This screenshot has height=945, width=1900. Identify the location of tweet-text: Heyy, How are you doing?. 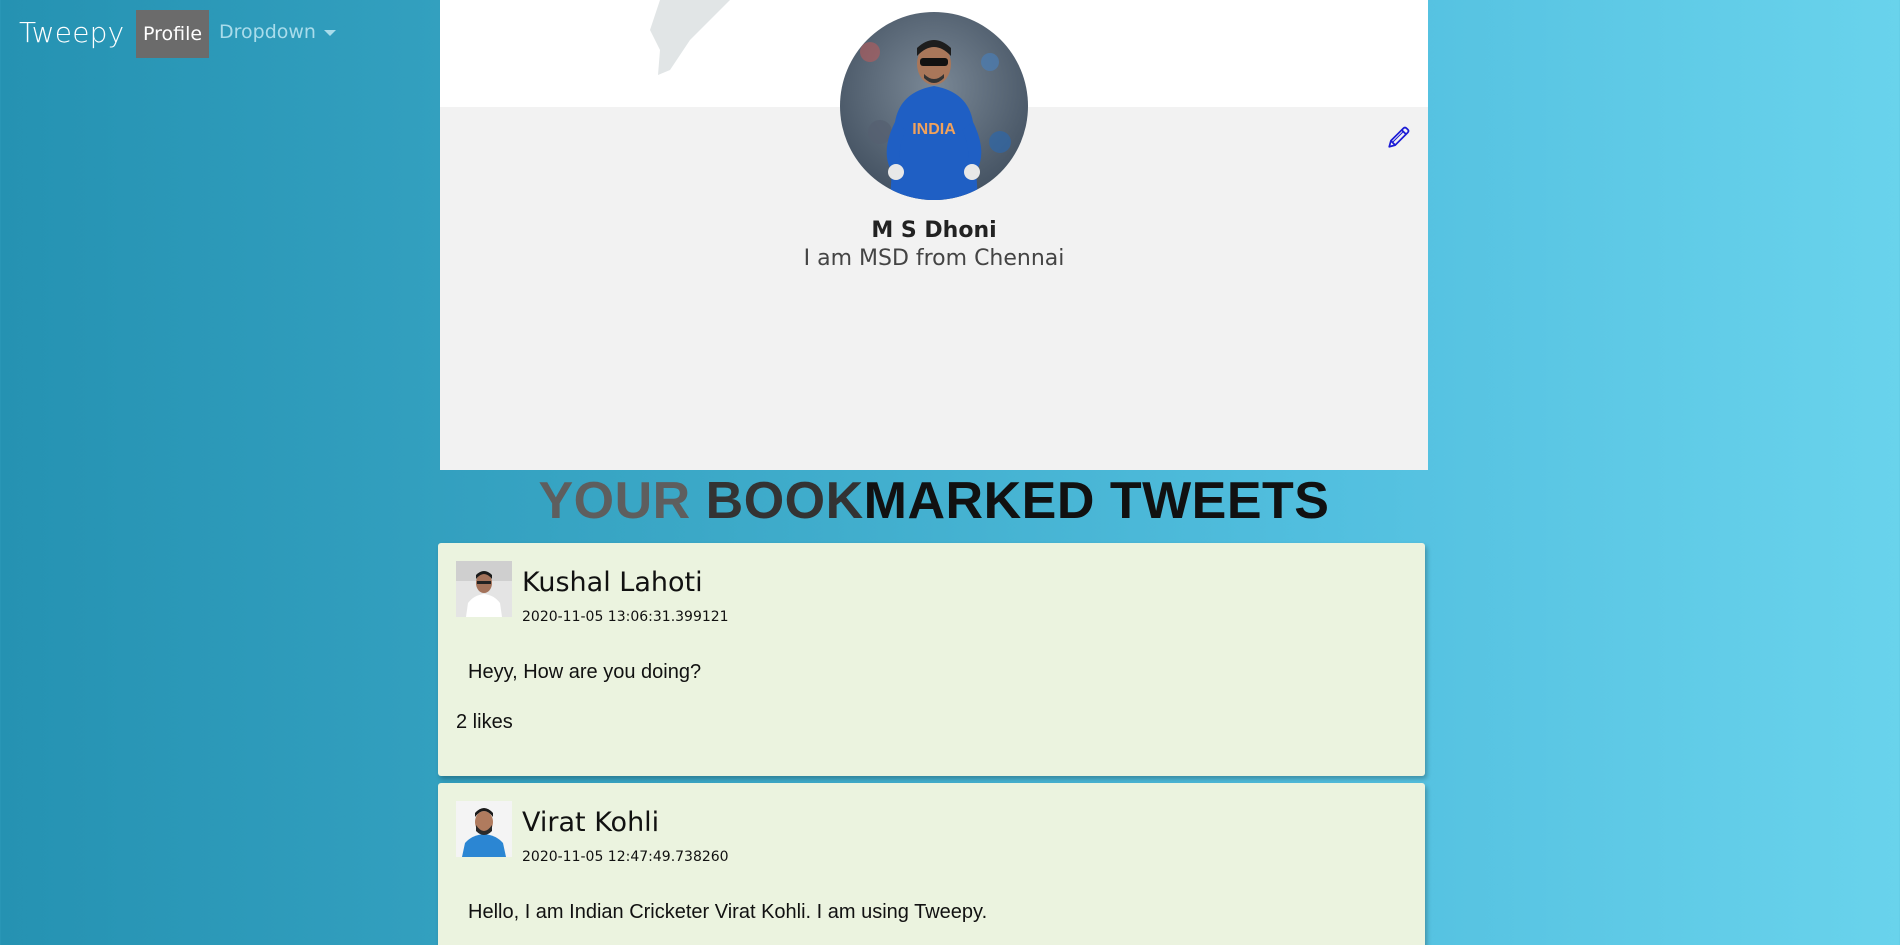
(585, 672).